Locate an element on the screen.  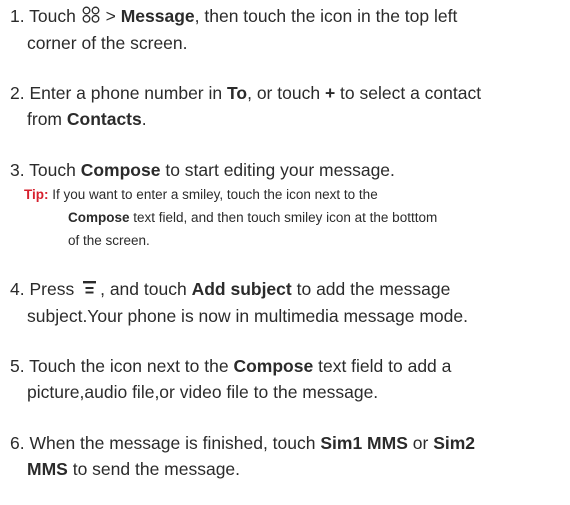
tip-label: Tip: is located at coordinates (36, 194).